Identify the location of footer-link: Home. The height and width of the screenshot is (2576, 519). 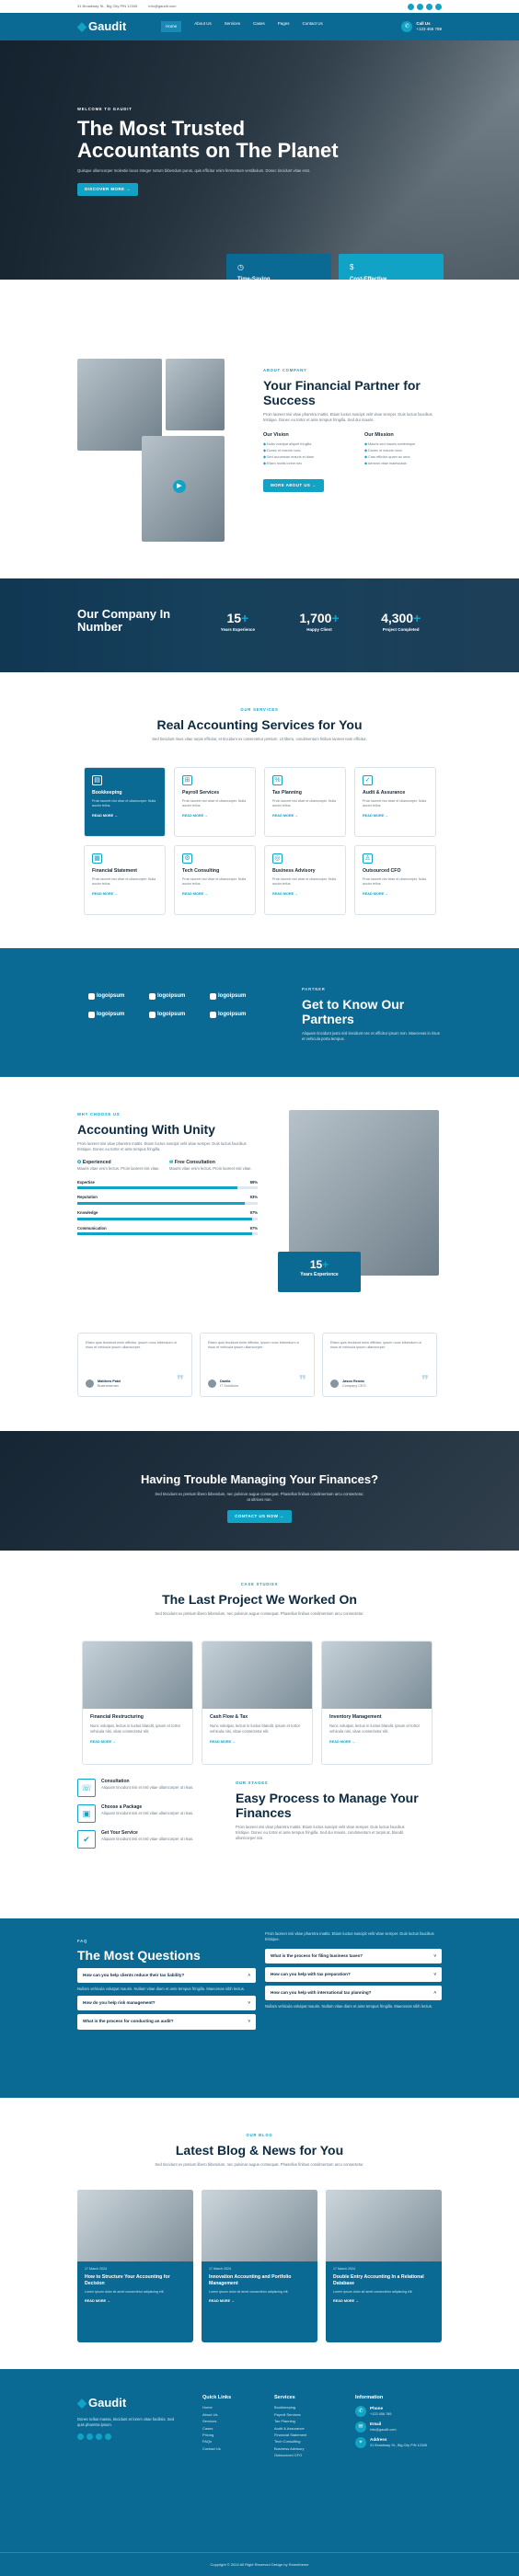
(216, 2408).